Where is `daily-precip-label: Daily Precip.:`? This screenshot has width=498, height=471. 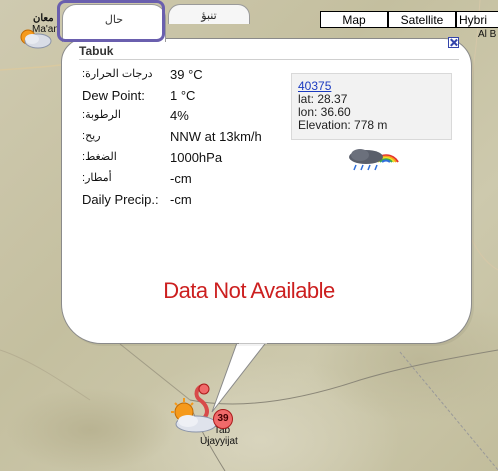 daily-precip-label: Daily Precip.: is located at coordinates (120, 199).